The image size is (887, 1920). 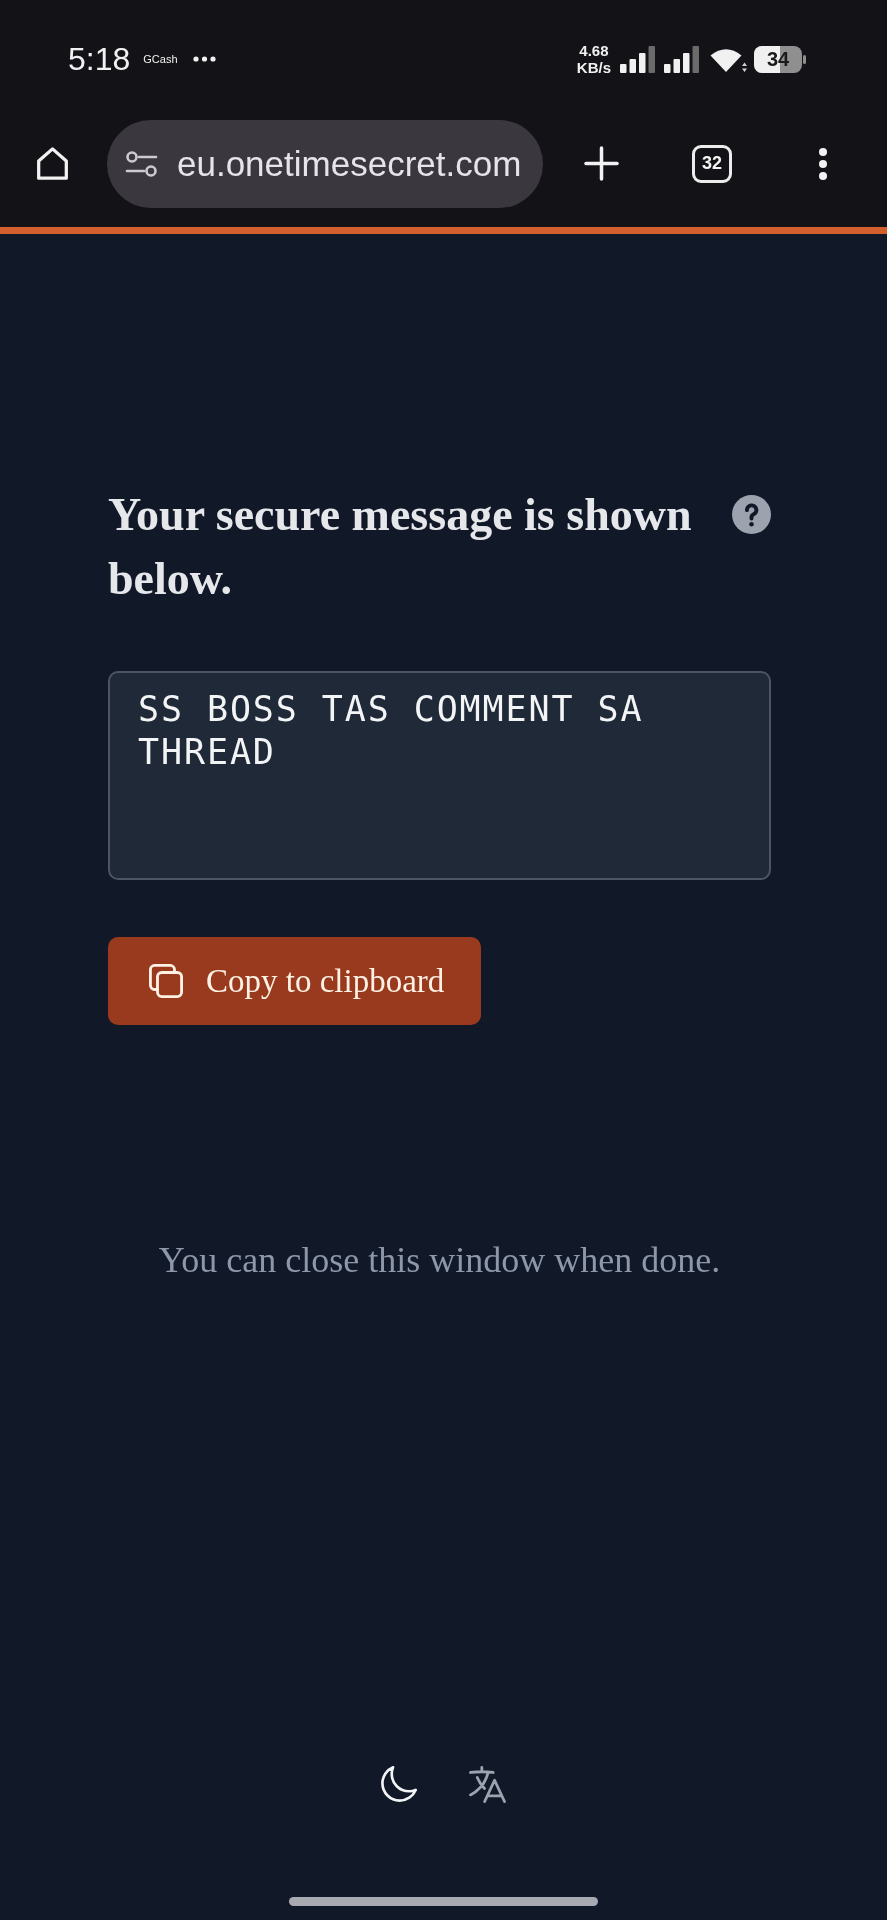 I want to click on status-time: 5:18, so click(x=99, y=59).